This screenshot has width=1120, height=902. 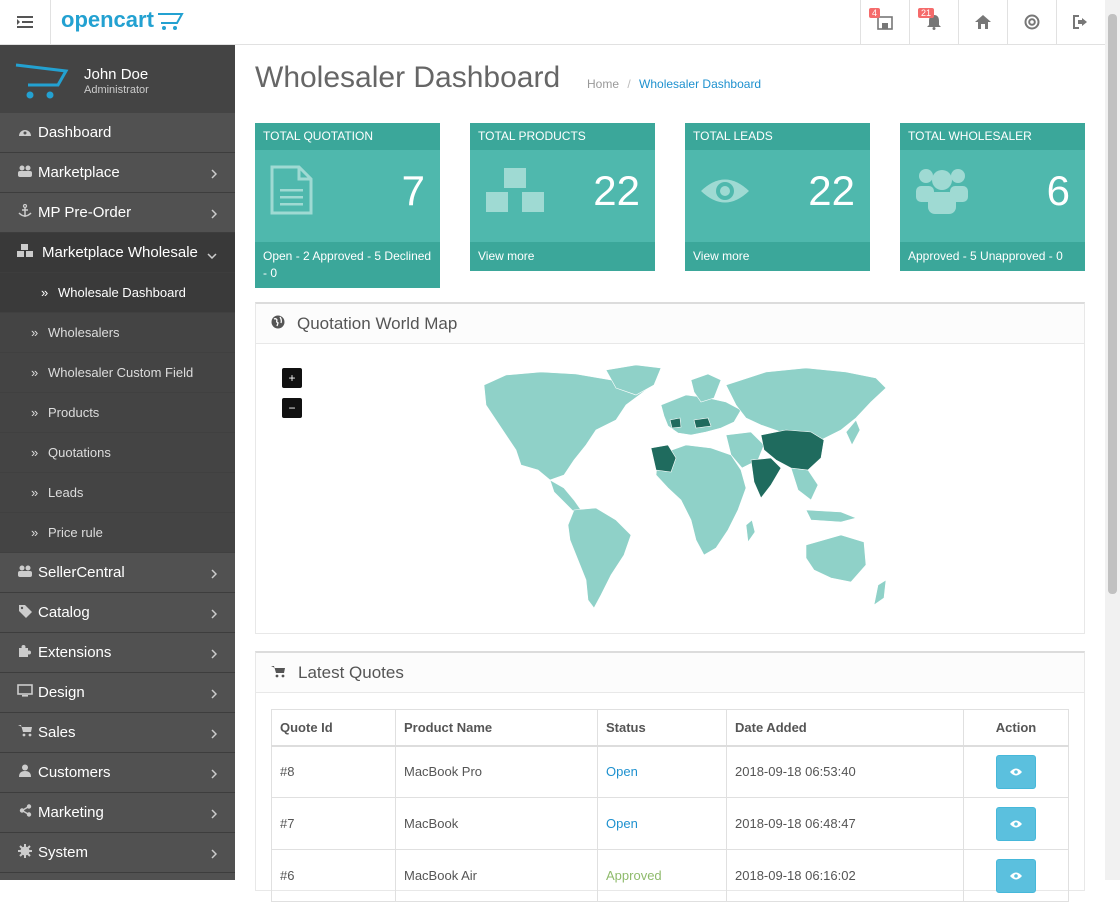 I want to click on page-title: Wholesaler Dashboard, so click(x=408, y=77).